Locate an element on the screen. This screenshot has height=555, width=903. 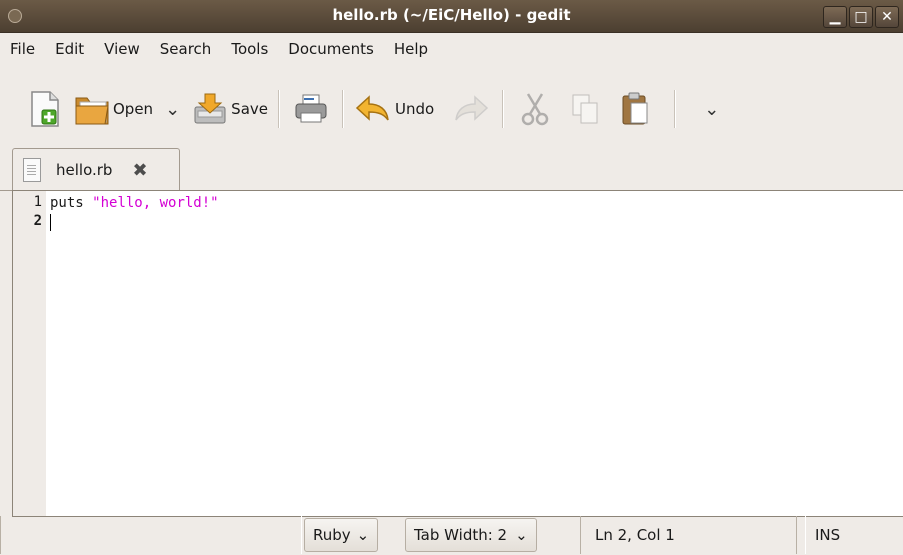
new-button is located at coordinates (45, 109).